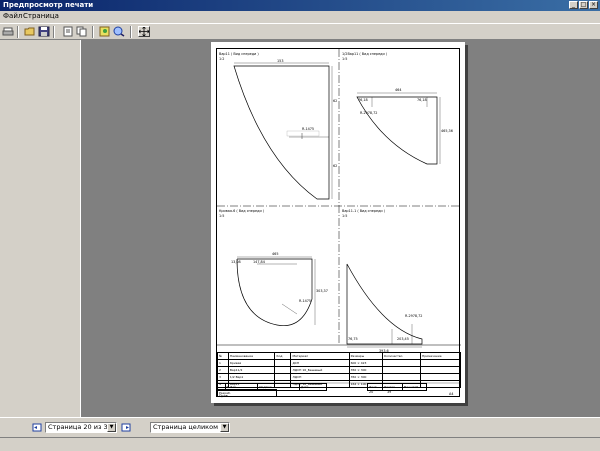 This screenshot has height=451, width=600. Describe the element at coordinates (401, 356) in the screenshot. I see `spec-header: Количество` at that location.